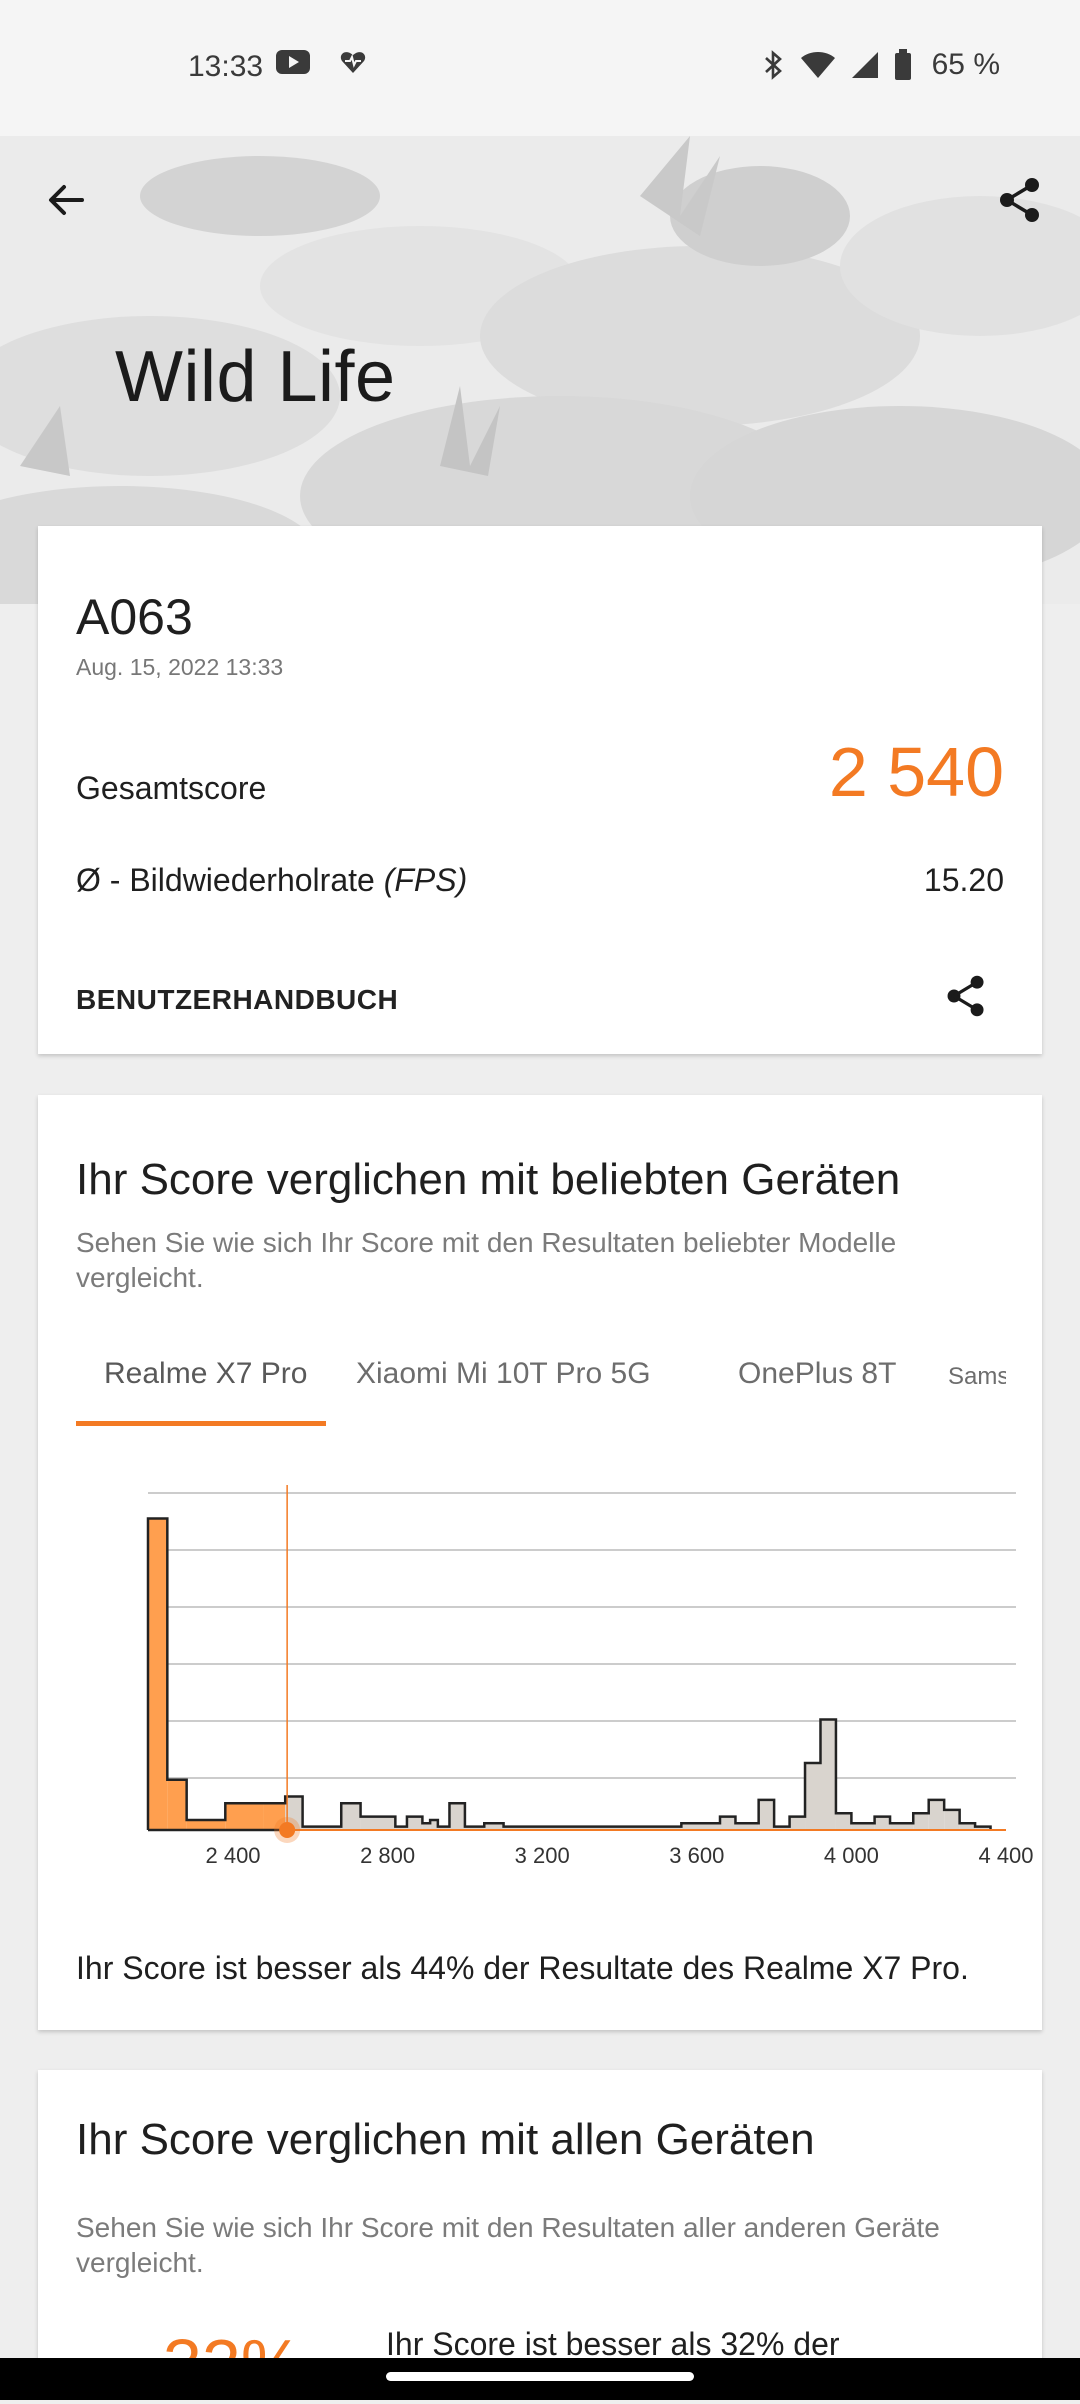 The image size is (1080, 2404). I want to click on fps-label-unit: (FPS), so click(425, 880).